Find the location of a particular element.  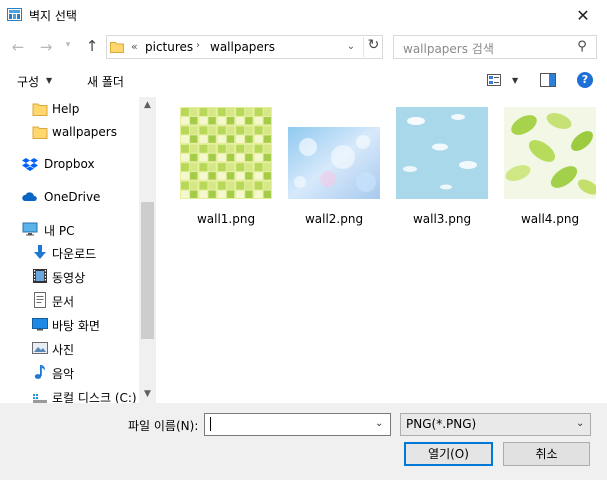

nav-item-label: 로컬 디스크 (C:) is located at coordinates (94, 397).